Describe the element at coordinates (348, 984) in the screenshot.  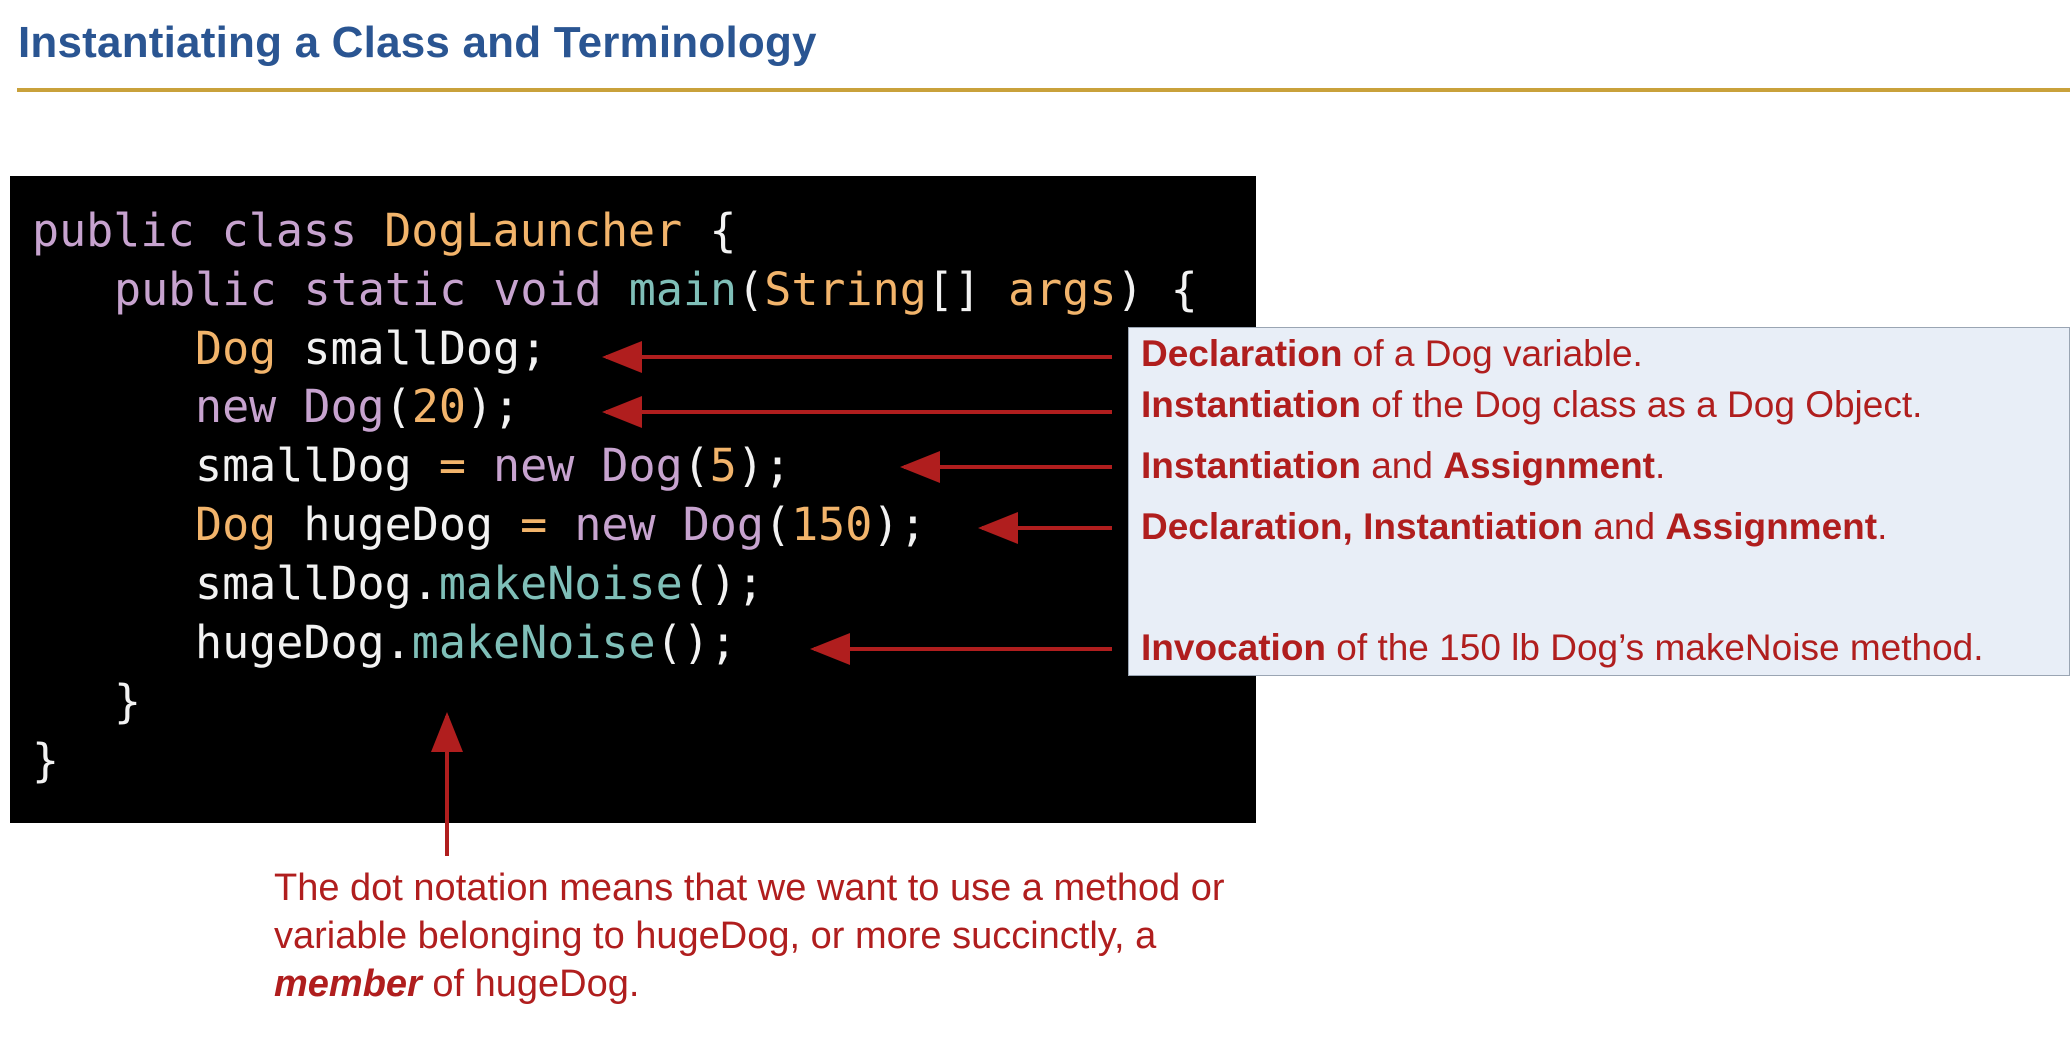
I see `term-member: member` at that location.